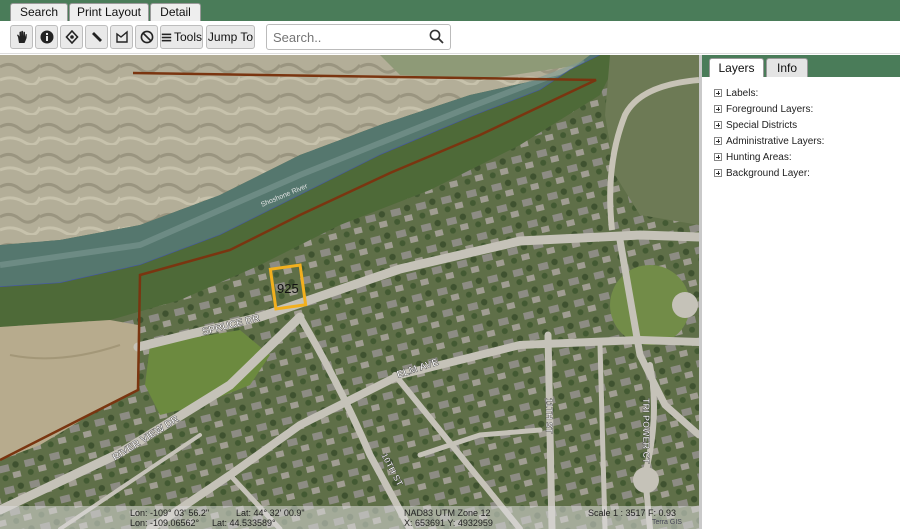  I want to click on utm-xy: X: 653691 Y: 4932959, so click(448, 523).